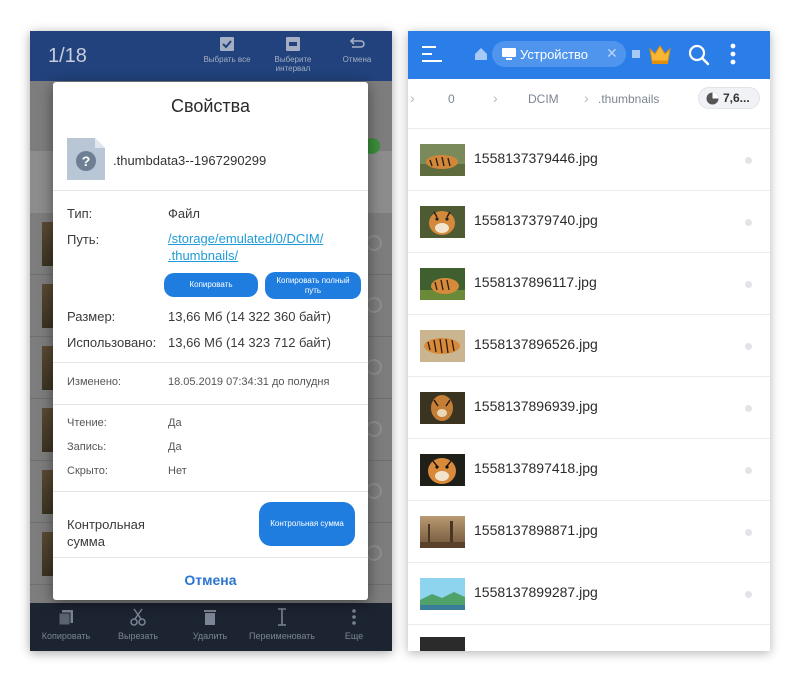 The image size is (800, 682). I want to click on more-icon, so click(354, 617).